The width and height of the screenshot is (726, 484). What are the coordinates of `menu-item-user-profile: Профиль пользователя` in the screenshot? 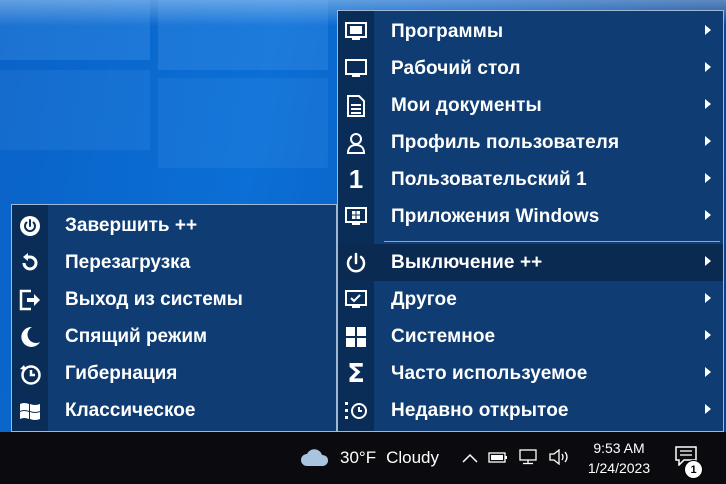 It's located at (530, 142).